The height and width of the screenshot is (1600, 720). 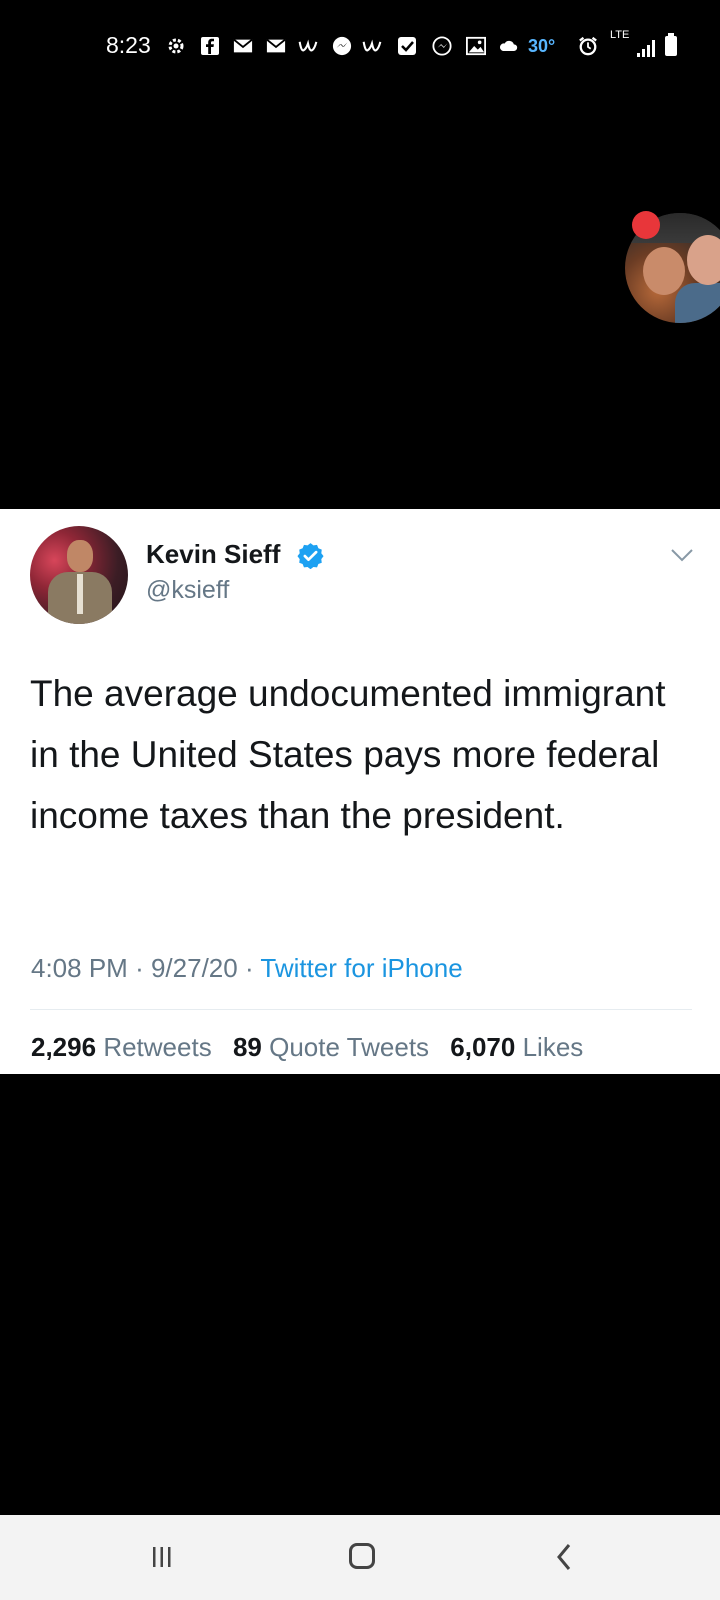 I want to click on retweets-label: Retweets, so click(x=157, y=1047).